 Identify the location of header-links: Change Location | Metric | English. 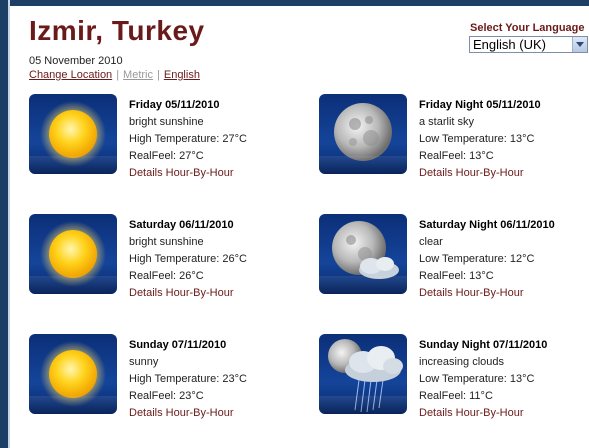
(114, 75).